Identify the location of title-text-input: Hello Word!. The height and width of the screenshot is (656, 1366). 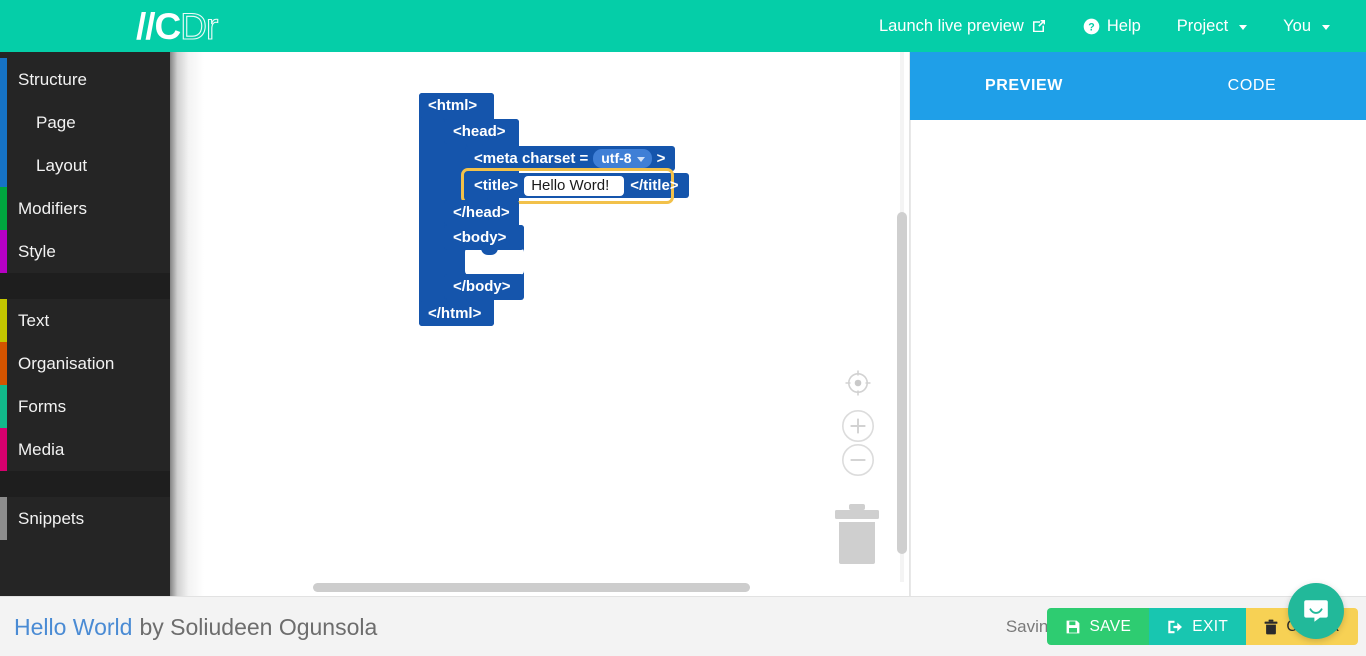
(574, 185).